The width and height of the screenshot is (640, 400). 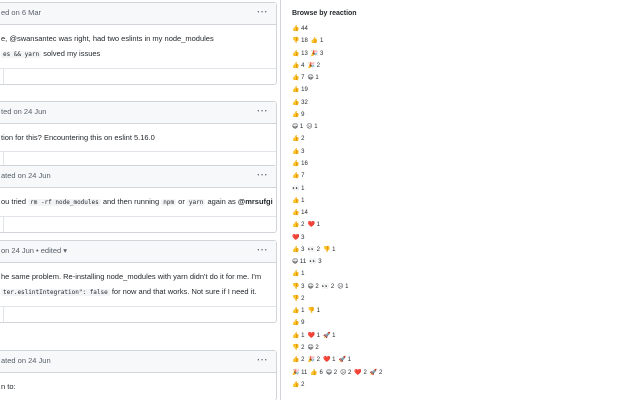 I want to click on reaction-count: 👎 2, so click(x=298, y=298).